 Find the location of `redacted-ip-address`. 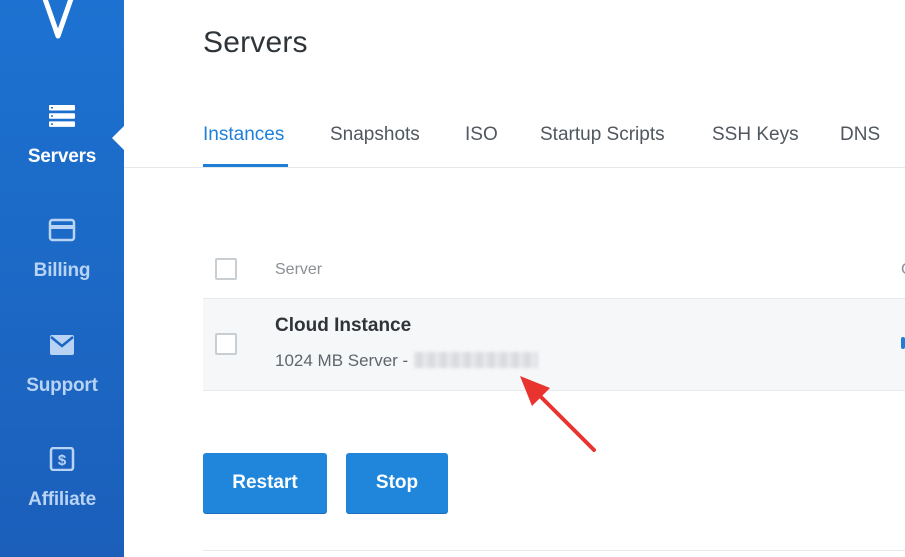

redacted-ip-address is located at coordinates (476, 360).